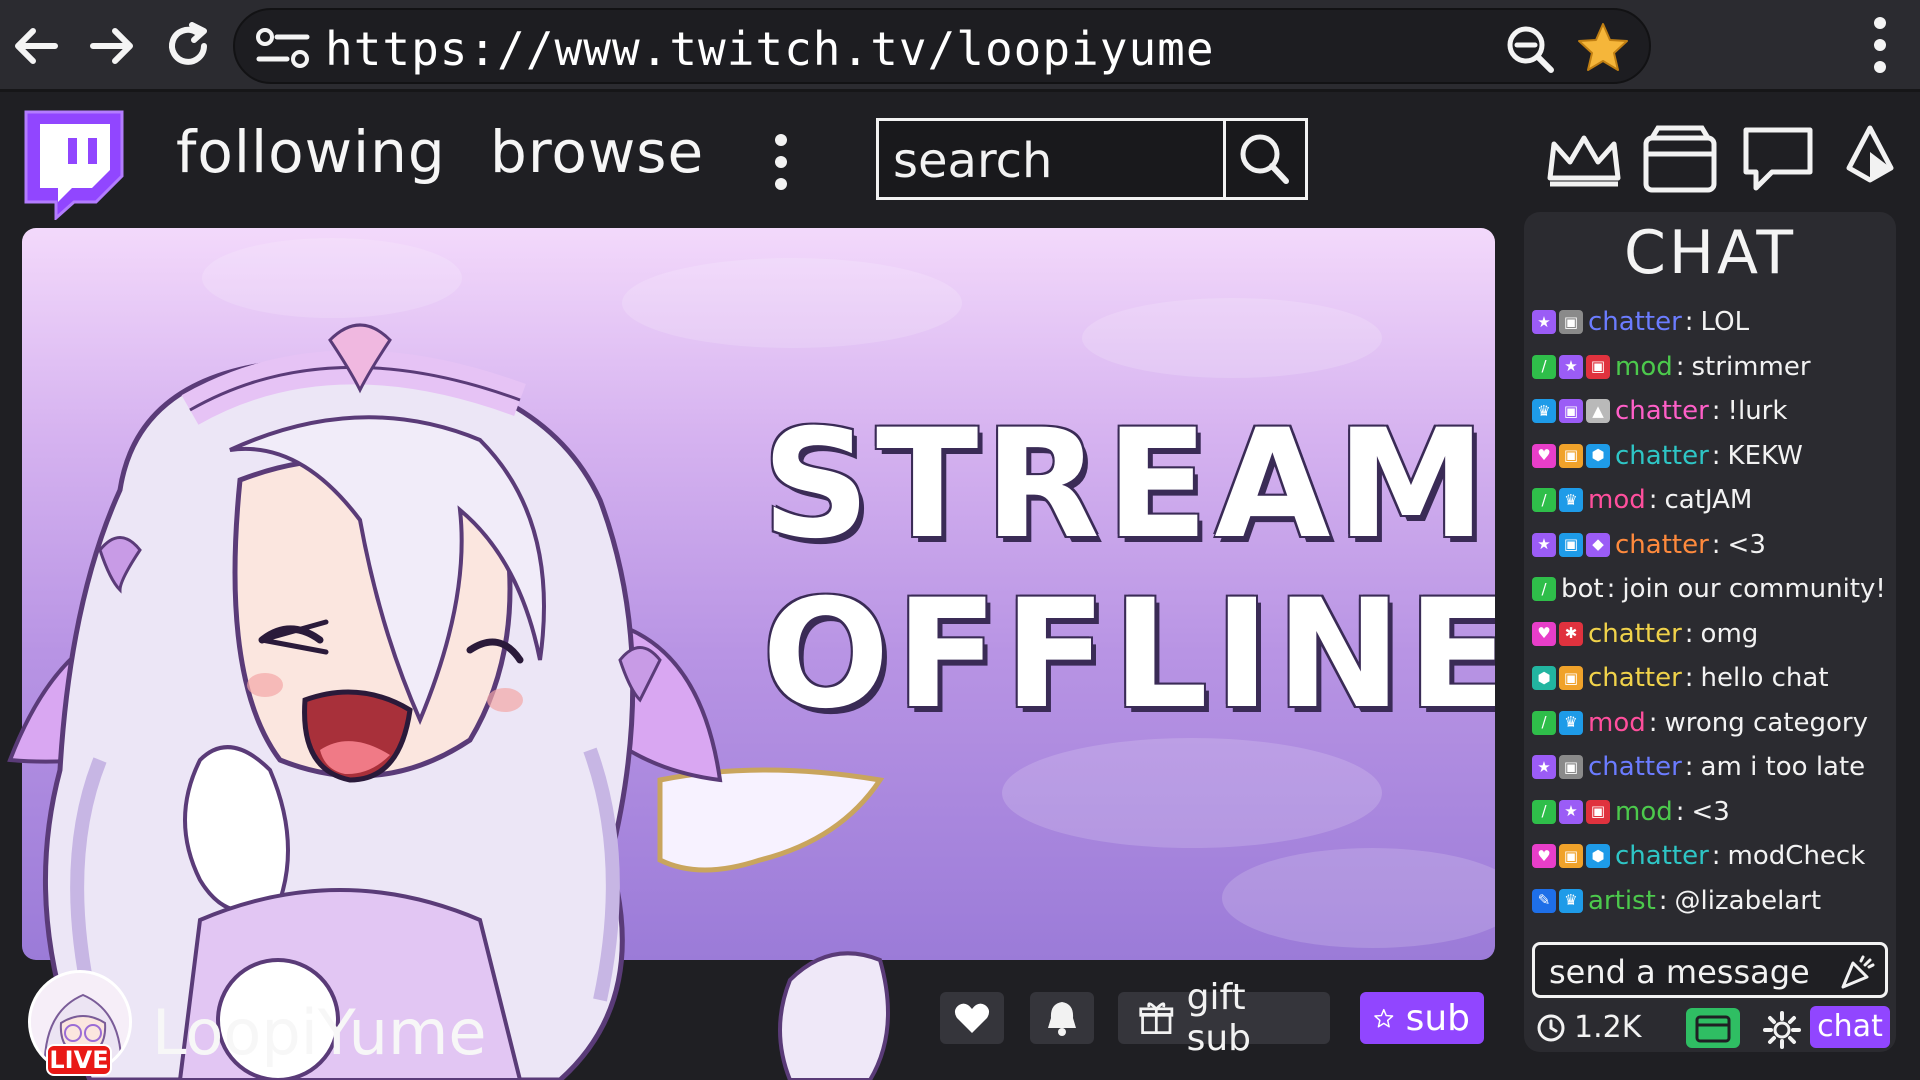  What do you see at coordinates (1710, 970) in the screenshot?
I see `chat-message-input: send a message` at bounding box center [1710, 970].